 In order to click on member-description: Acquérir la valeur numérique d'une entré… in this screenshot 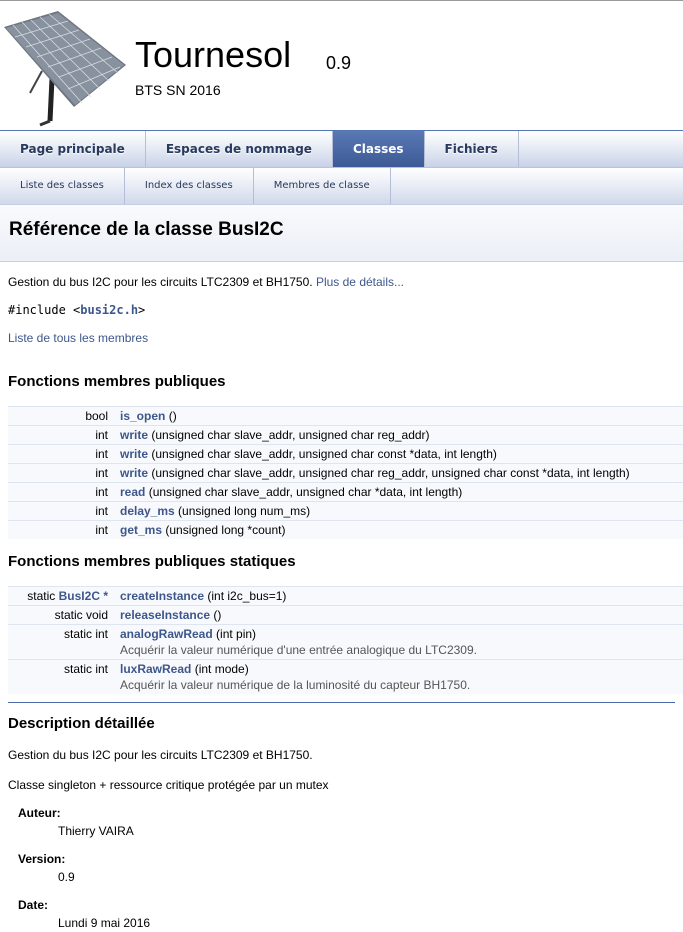, I will do `click(298, 650)`.